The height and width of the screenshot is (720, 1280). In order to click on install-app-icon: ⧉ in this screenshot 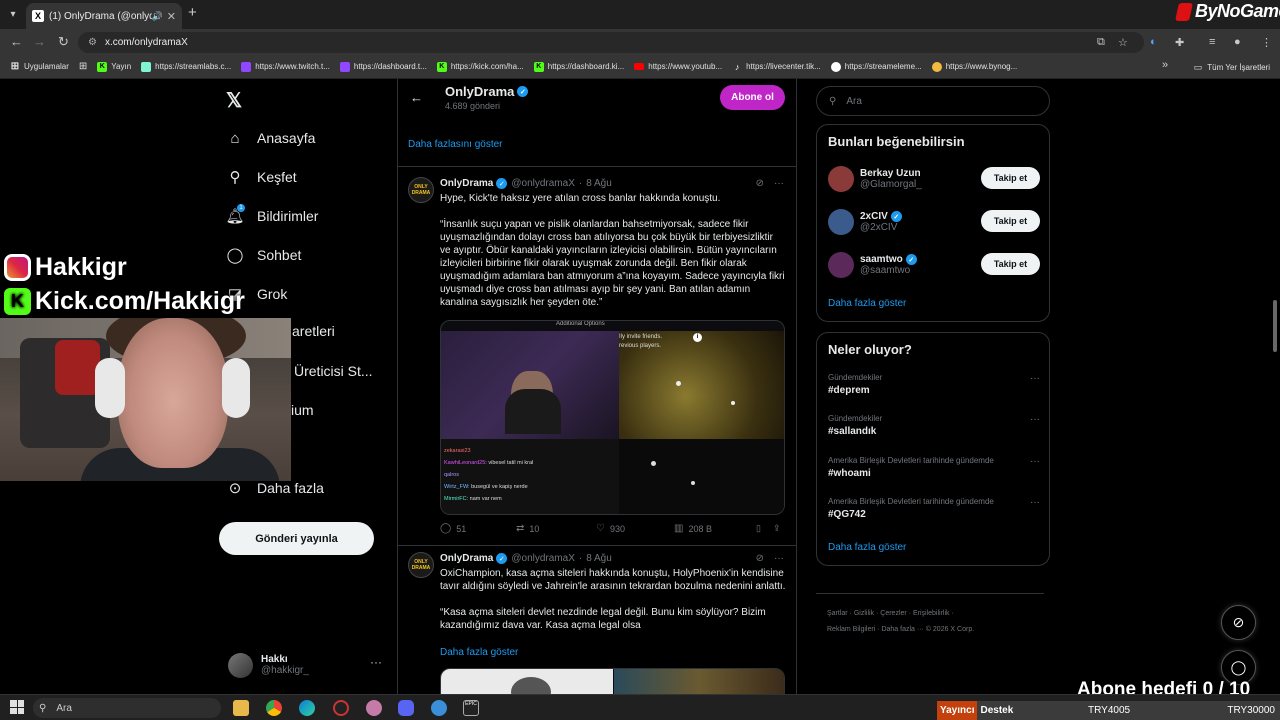, I will do `click(1101, 42)`.